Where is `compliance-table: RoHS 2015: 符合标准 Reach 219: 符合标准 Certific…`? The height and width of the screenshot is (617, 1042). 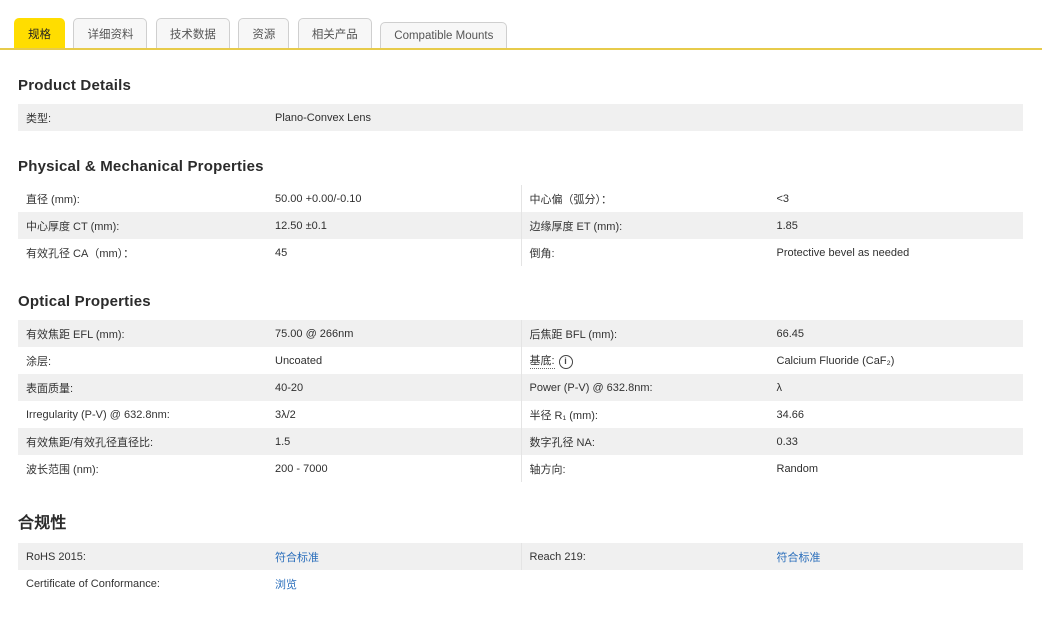
compliance-table: RoHS 2015: 符合标准 Reach 219: 符合标准 Certific… is located at coordinates (520, 570).